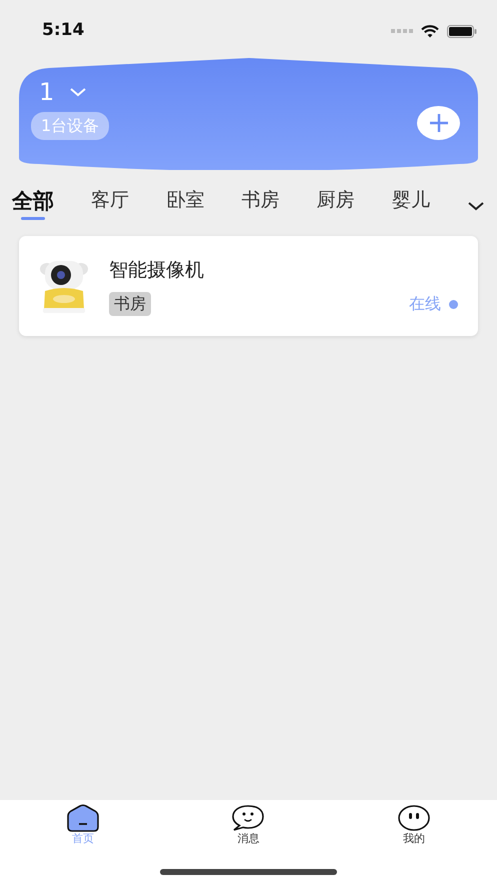 The height and width of the screenshot is (883, 497). I want to click on room-tag: 书房, so click(130, 304).